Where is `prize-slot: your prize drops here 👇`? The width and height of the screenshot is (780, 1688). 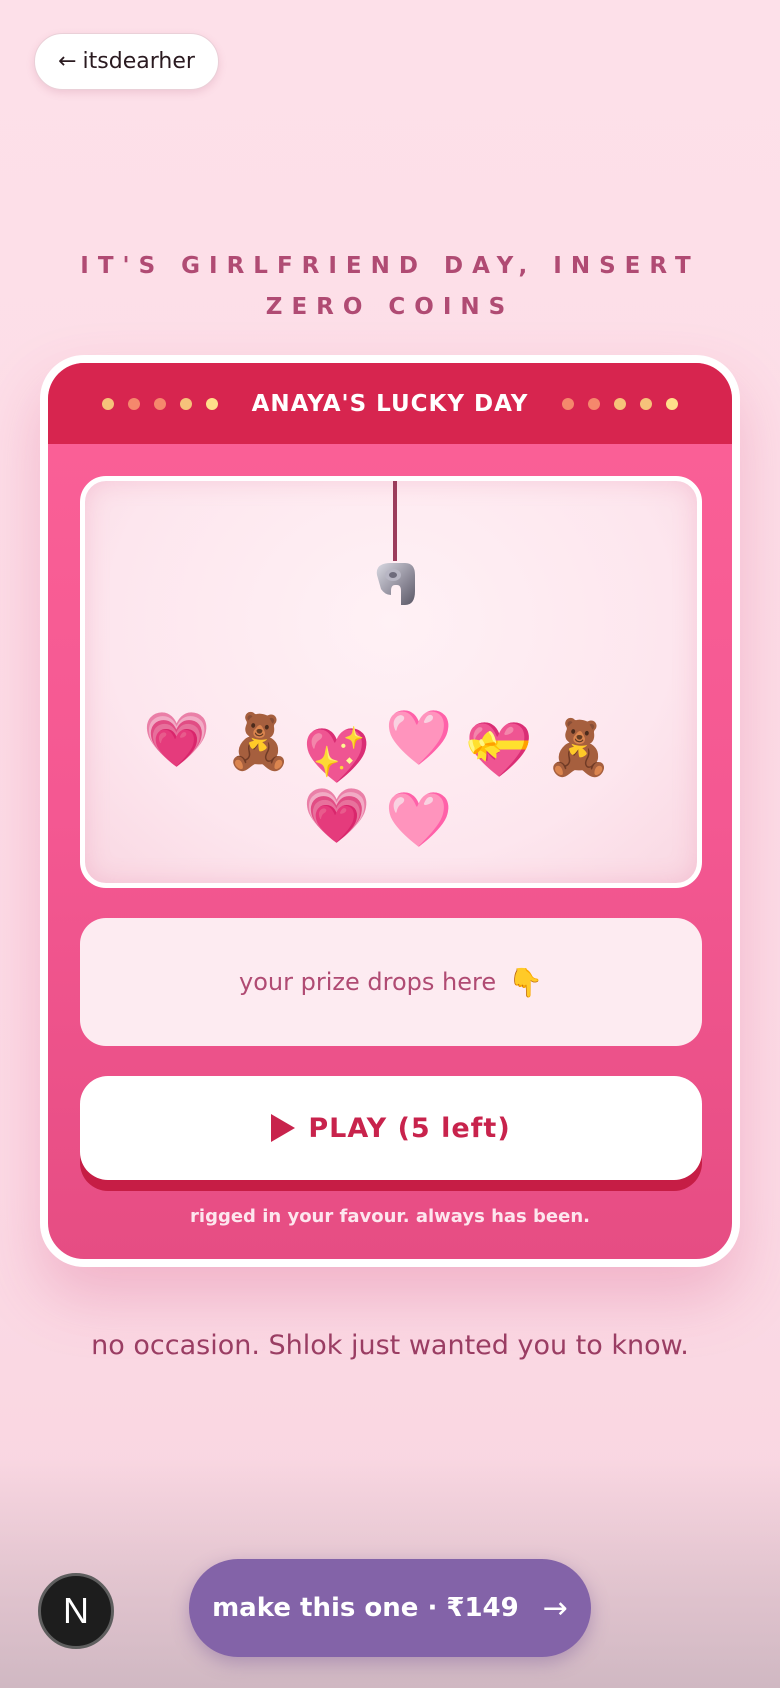
prize-slot: your prize drops here 👇 is located at coordinates (391, 982).